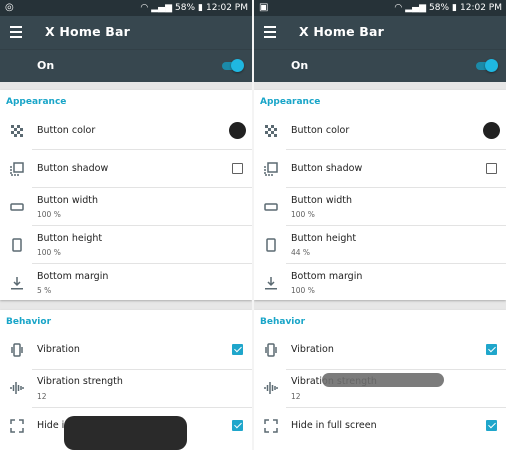 This screenshot has height=450, width=506. Describe the element at coordinates (301, 252) in the screenshot. I see `pref-value: 44 %` at that location.